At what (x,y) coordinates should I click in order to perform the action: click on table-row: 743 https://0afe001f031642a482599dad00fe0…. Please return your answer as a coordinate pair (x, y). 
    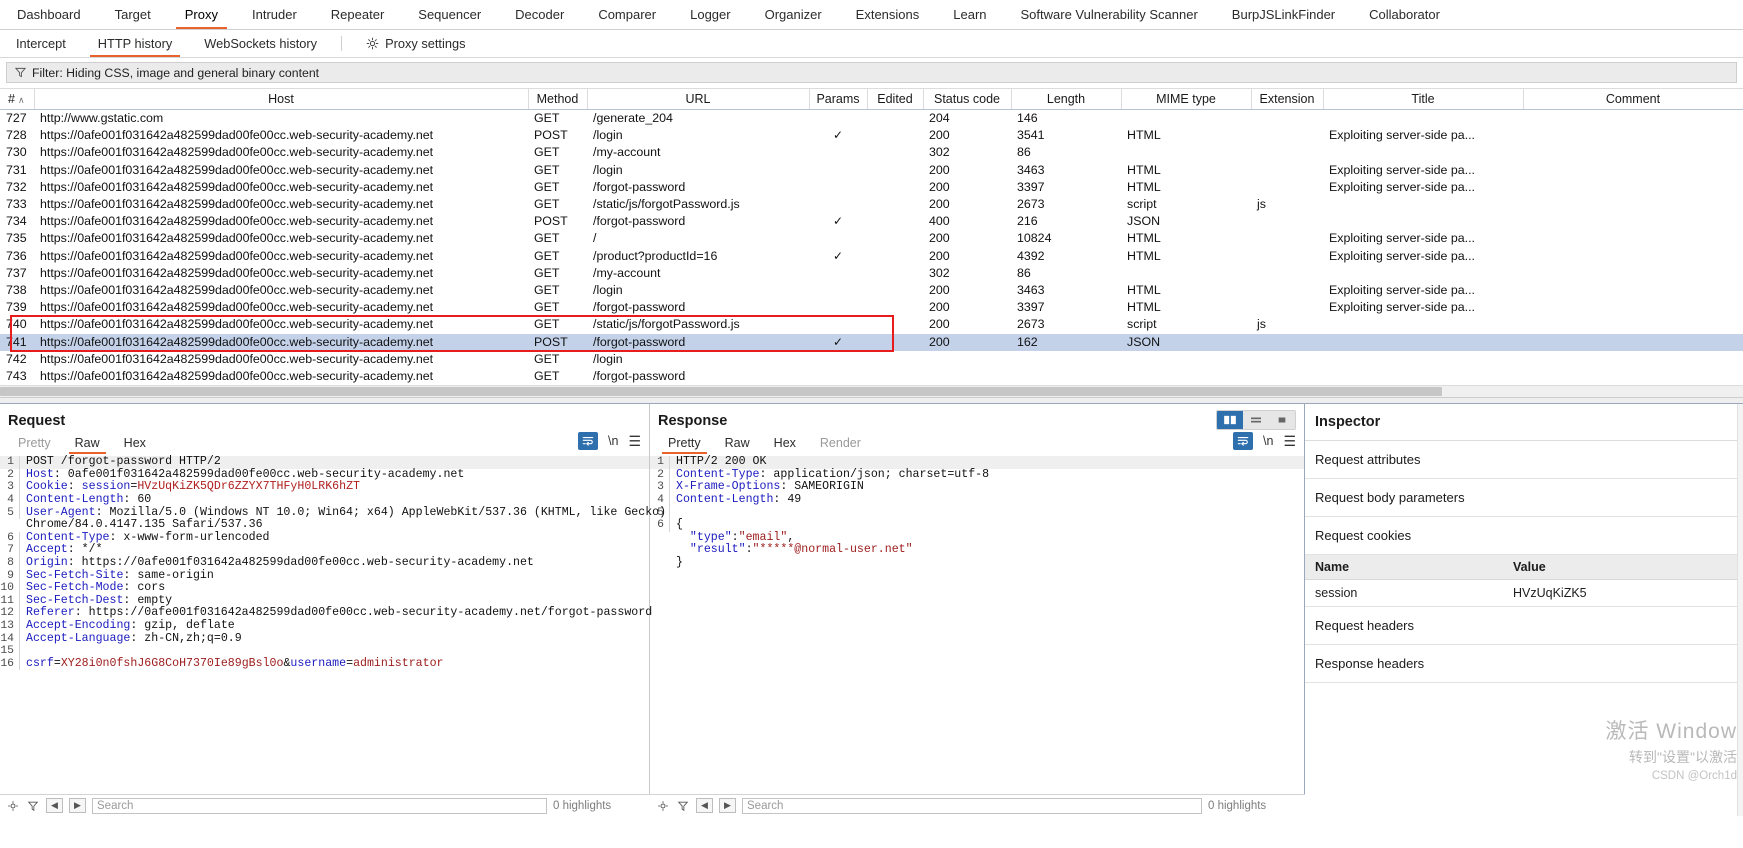
    Looking at the image, I should click on (871, 376).